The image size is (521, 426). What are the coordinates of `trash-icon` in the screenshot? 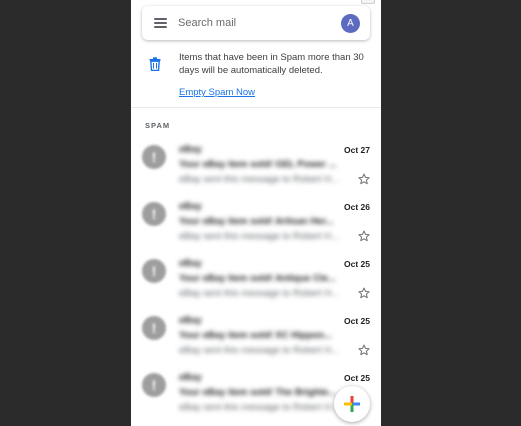 It's located at (155, 64).